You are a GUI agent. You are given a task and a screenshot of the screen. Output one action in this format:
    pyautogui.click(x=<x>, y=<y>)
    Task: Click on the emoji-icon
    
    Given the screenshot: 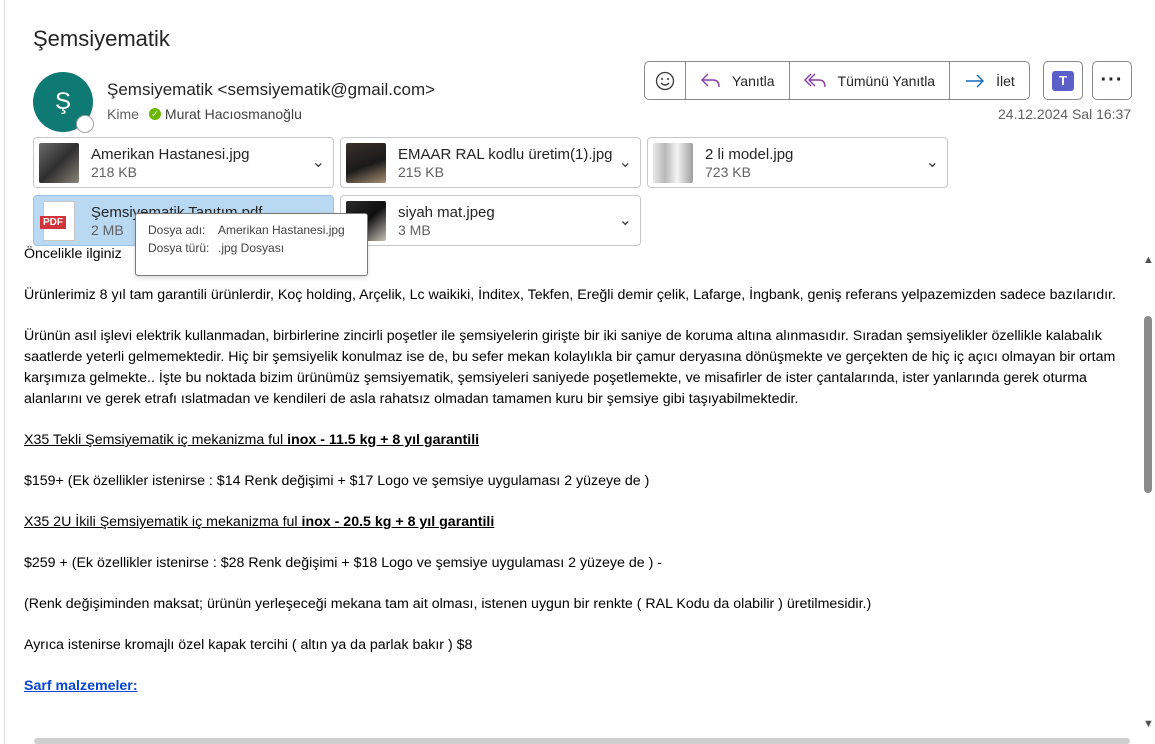 What is the action you would take?
    pyautogui.click(x=665, y=80)
    